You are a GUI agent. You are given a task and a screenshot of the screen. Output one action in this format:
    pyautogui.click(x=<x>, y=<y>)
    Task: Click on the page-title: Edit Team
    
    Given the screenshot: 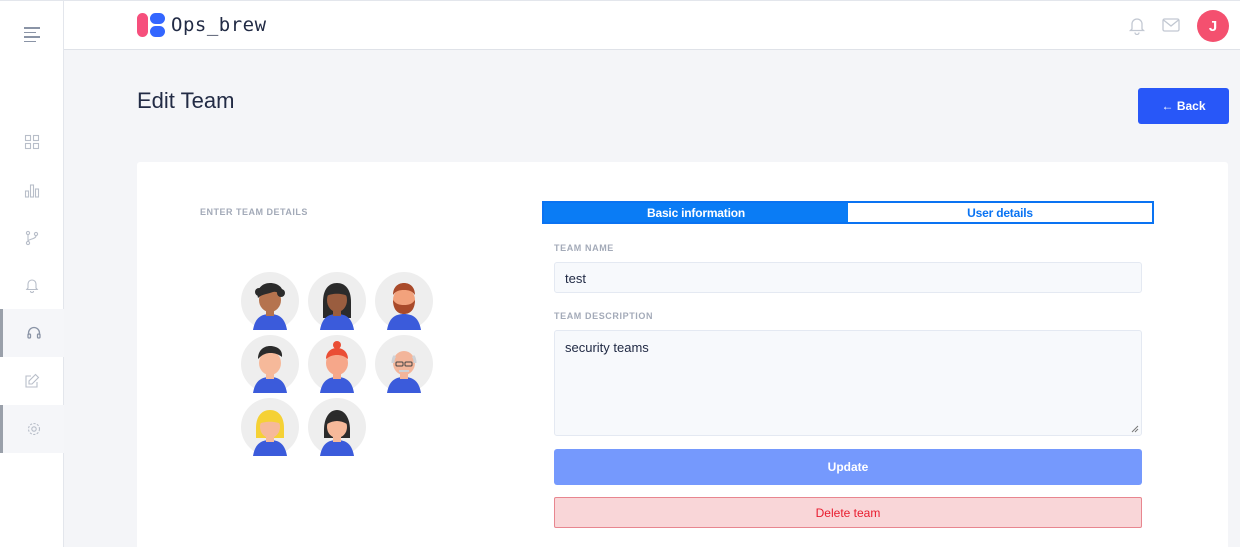 What is the action you would take?
    pyautogui.click(x=186, y=100)
    